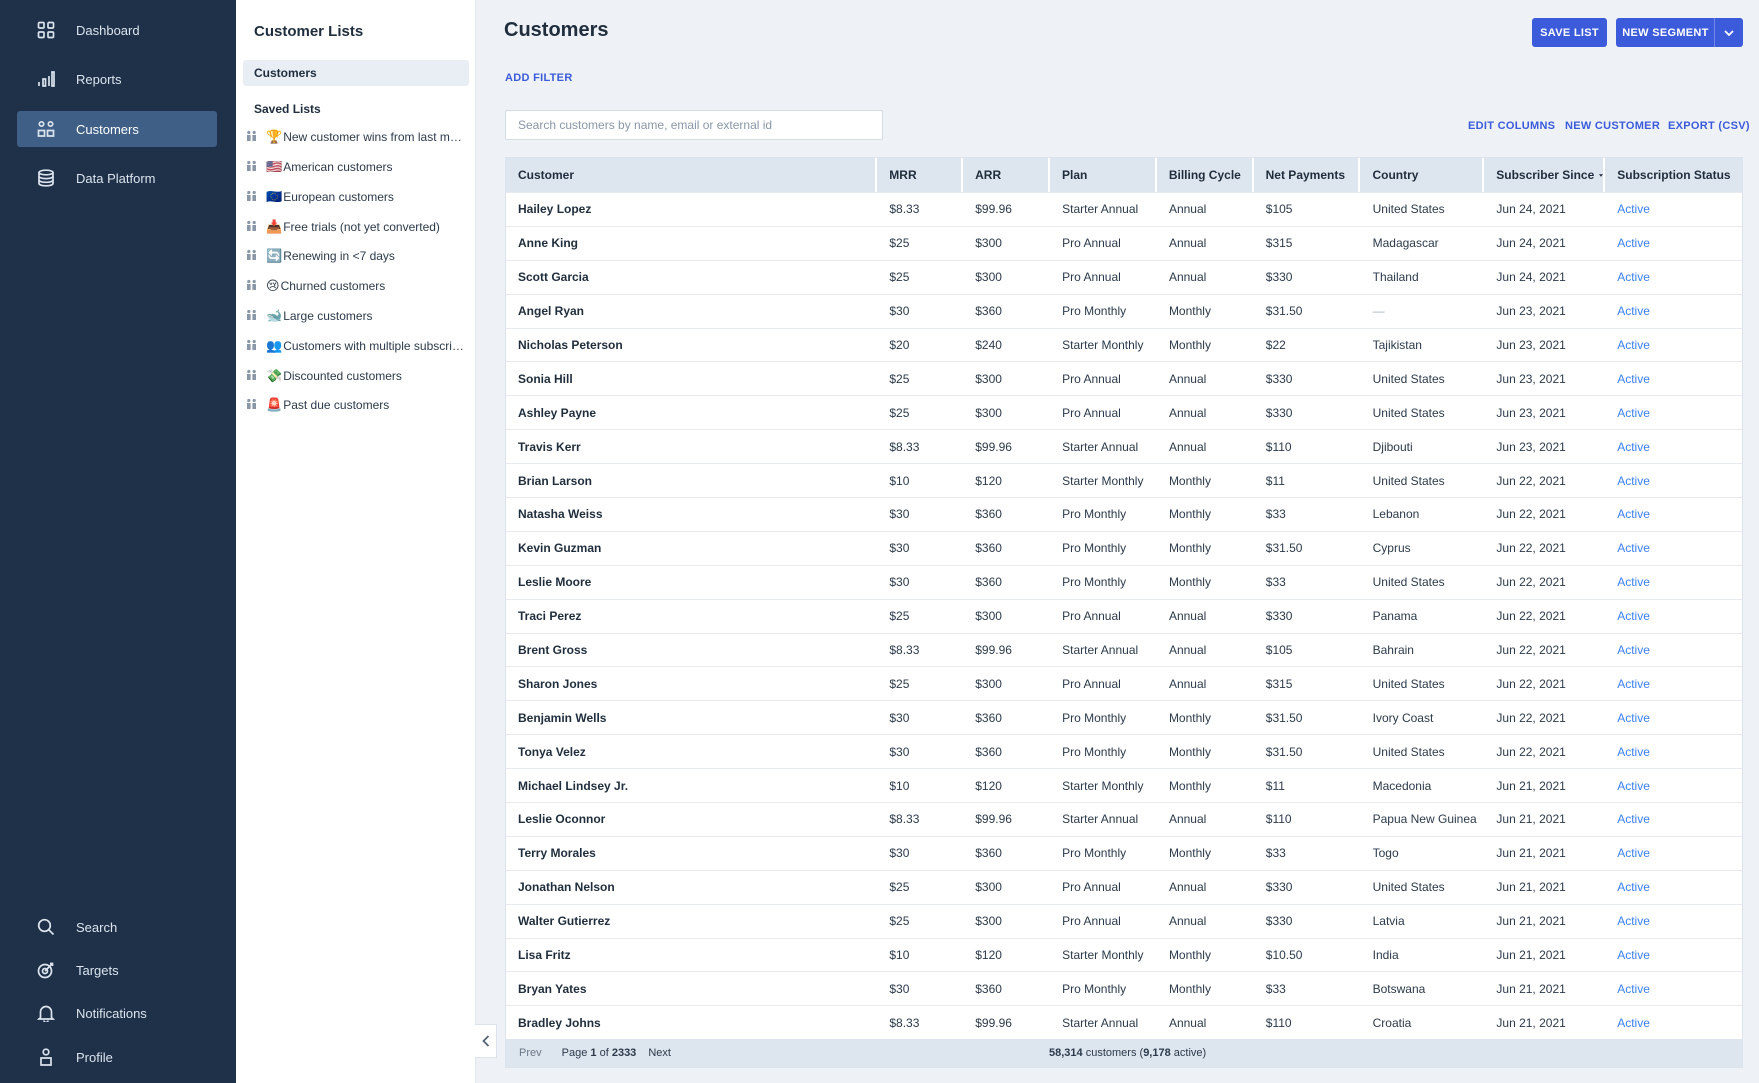  I want to click on cell-customer: Natasha Weiss, so click(691, 514).